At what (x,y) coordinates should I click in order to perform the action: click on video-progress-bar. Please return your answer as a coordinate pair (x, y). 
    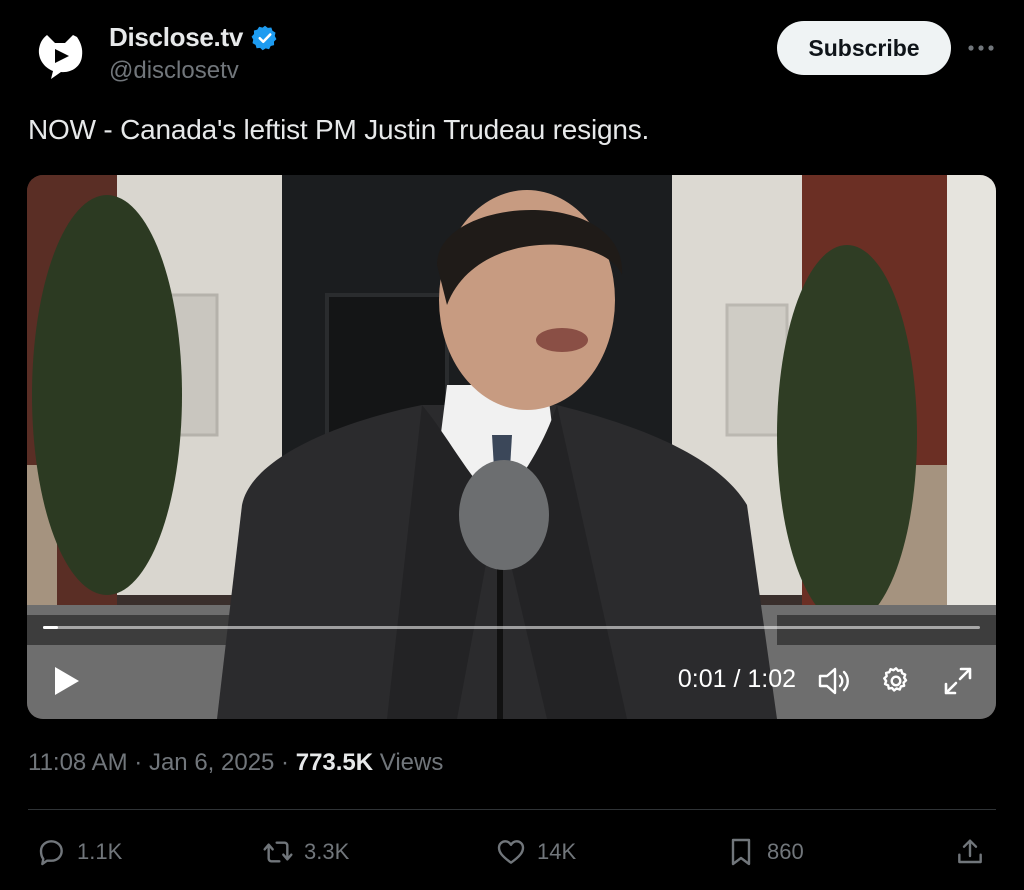
    Looking at the image, I should click on (511, 627).